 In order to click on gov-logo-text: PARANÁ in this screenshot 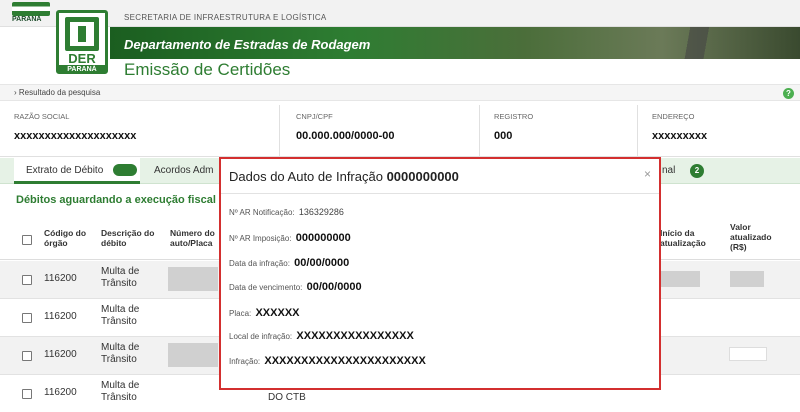, I will do `click(27, 19)`.